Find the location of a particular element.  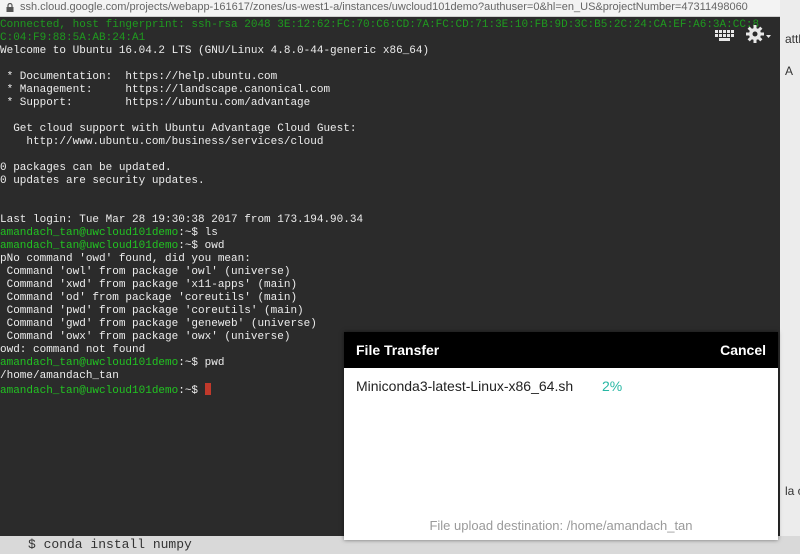

dialog-title: File Transfer is located at coordinates (398, 350).